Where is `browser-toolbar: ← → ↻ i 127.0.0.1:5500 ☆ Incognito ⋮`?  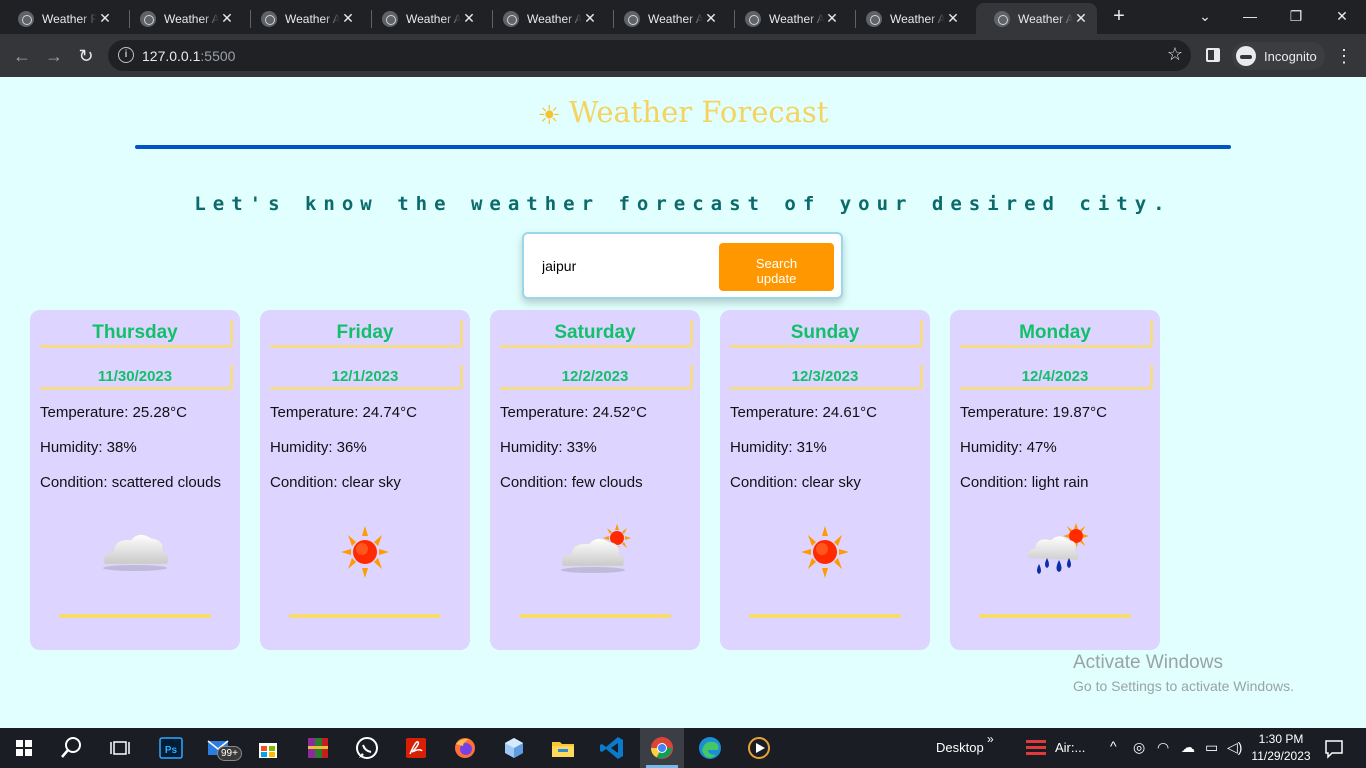 browser-toolbar: ← → ↻ i 127.0.0.1:5500 ☆ Incognito ⋮ is located at coordinates (683, 55).